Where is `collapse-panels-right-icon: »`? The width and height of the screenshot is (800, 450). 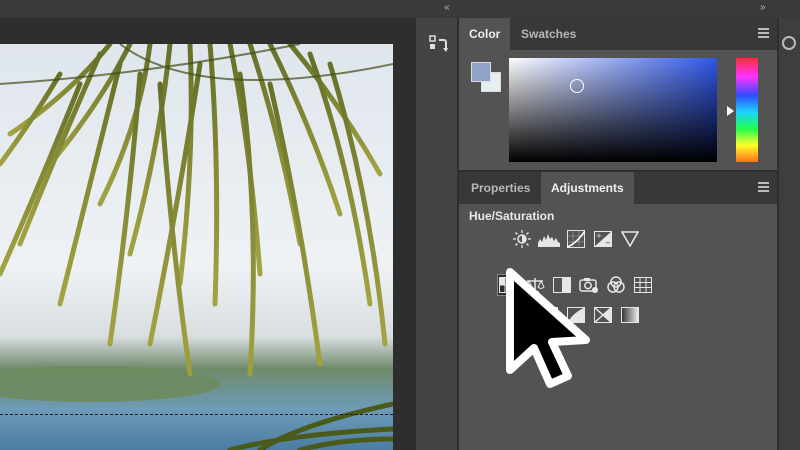 collapse-panels-right-icon: » is located at coordinates (763, 7).